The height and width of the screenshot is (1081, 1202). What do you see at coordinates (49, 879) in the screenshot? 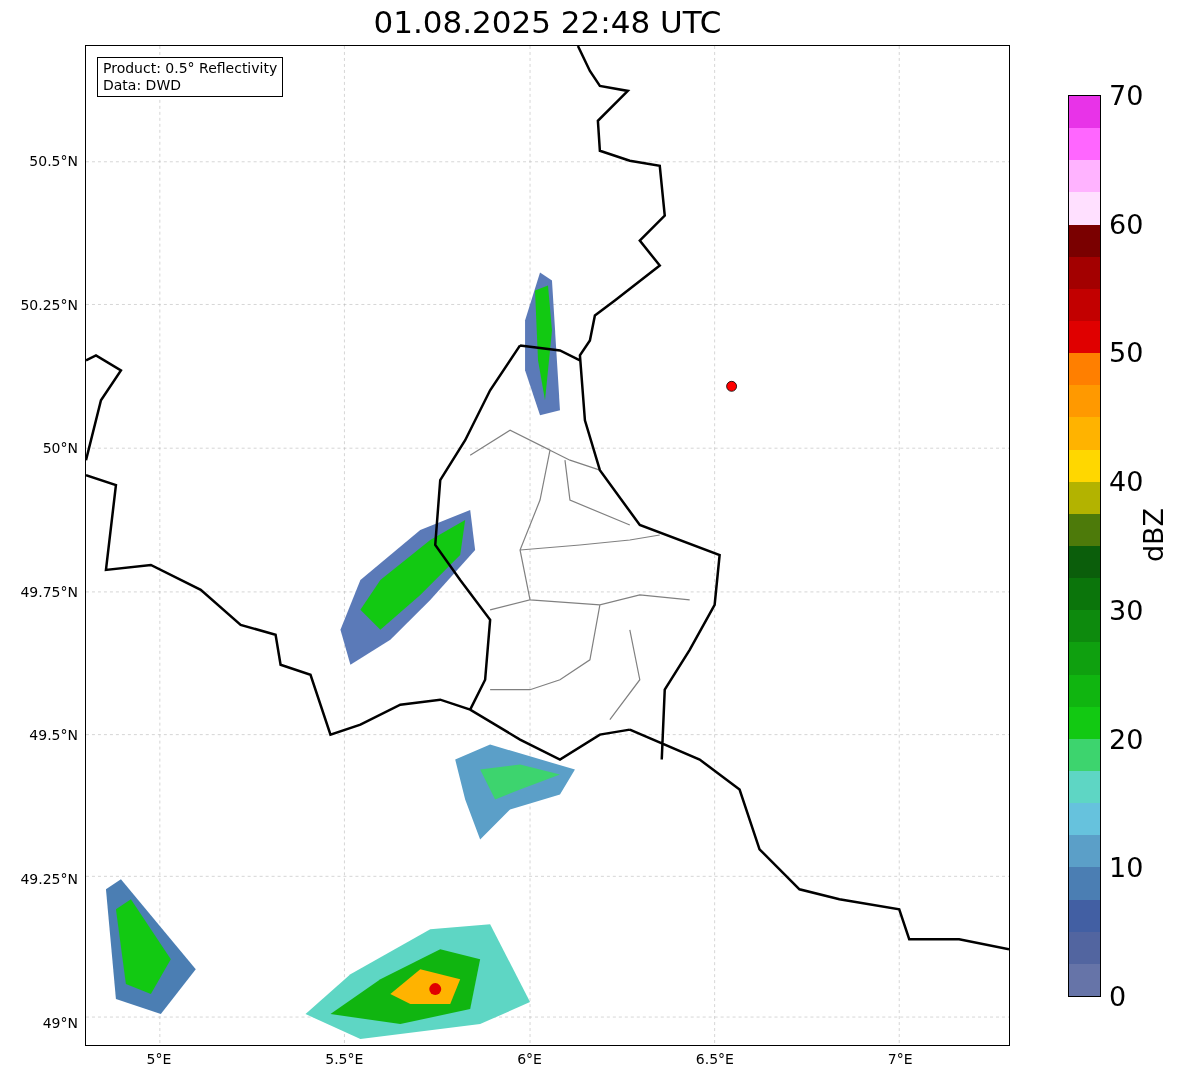
I see `latitude-label: 49.25°N` at bounding box center [49, 879].